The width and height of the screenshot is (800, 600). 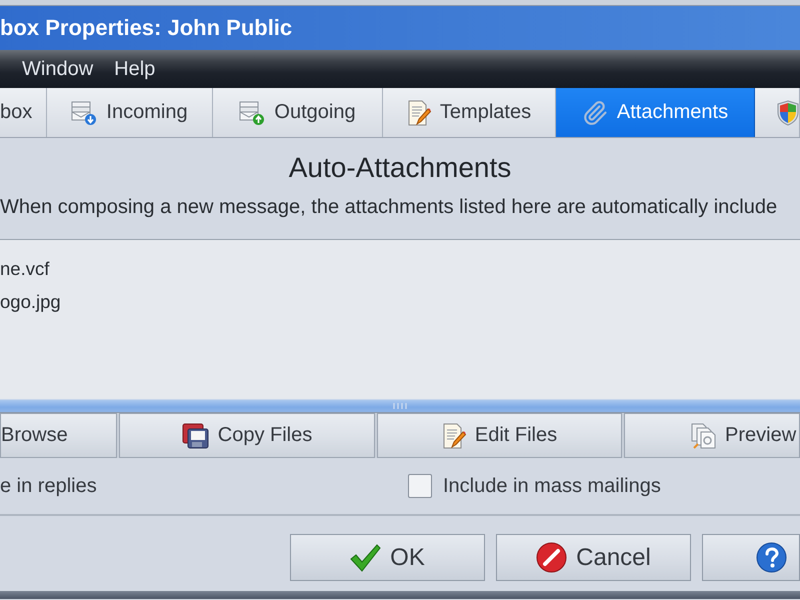 What do you see at coordinates (751, 557) in the screenshot?
I see `help-button` at bounding box center [751, 557].